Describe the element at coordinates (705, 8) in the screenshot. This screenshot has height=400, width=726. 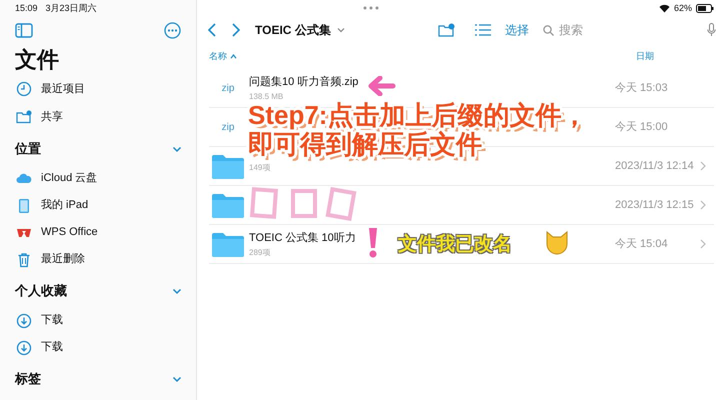
I see `battery-icon` at that location.